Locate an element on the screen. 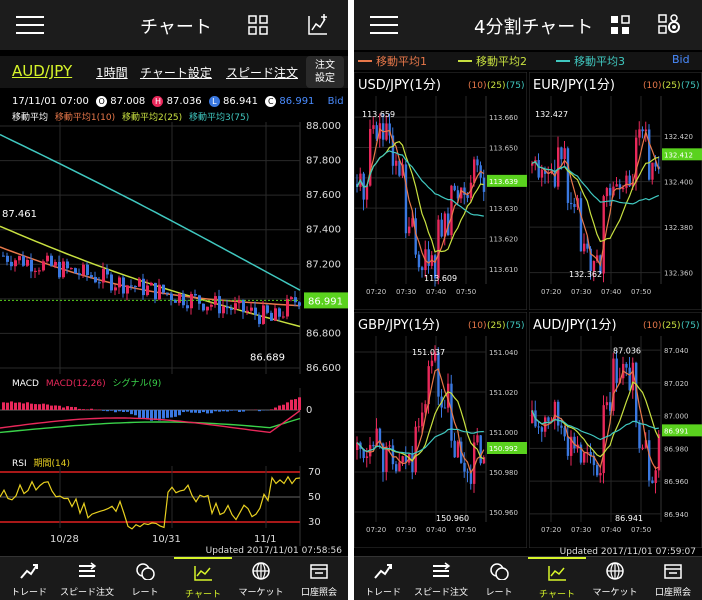 Image resolution: width=702 pixels, height=600 pixels. macd-chart: 0 is located at coordinates (174, 420).